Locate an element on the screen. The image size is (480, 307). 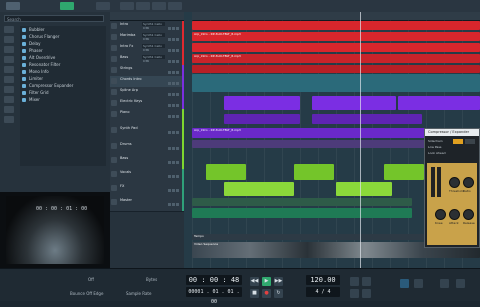
stop-button: ■ is located at coordinates (254, 293).